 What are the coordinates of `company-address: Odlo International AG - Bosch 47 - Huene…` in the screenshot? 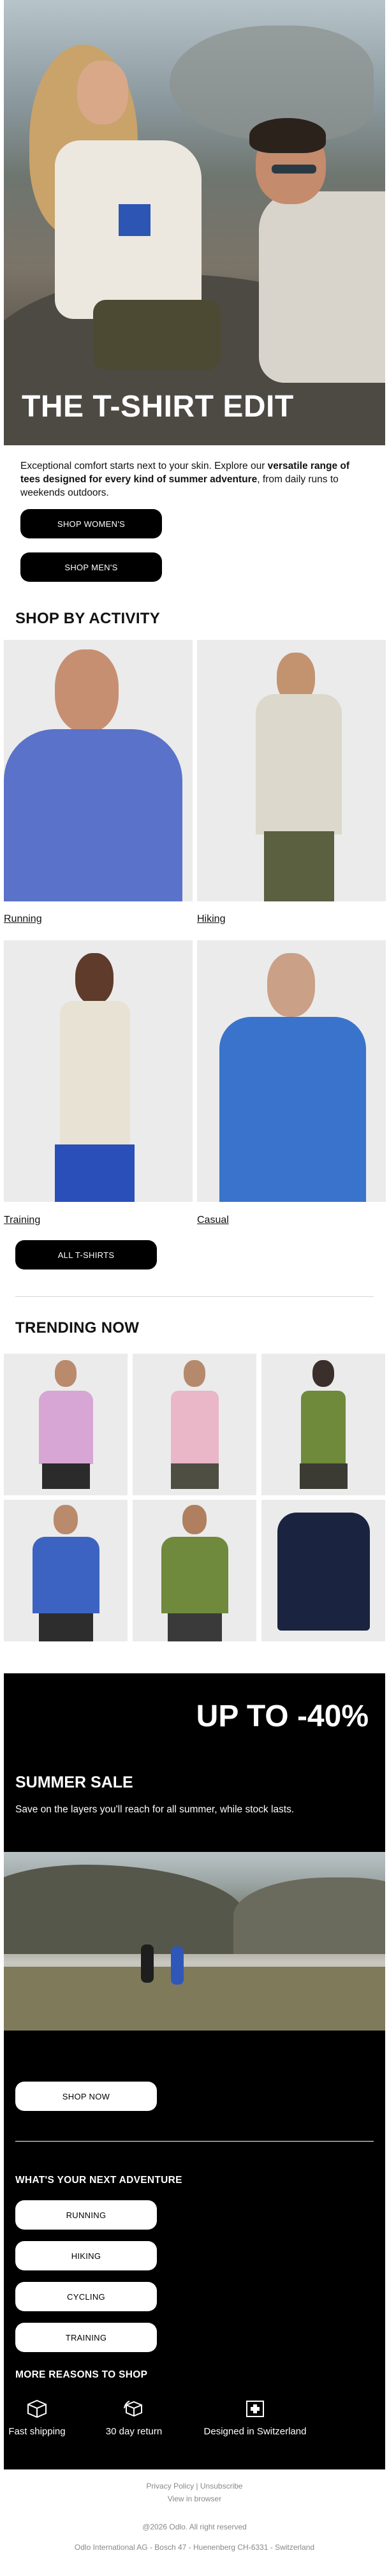 It's located at (194, 2547).